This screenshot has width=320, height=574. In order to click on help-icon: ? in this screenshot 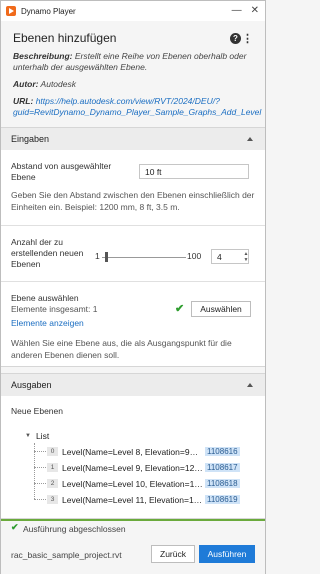, I will do `click(235, 38)`.